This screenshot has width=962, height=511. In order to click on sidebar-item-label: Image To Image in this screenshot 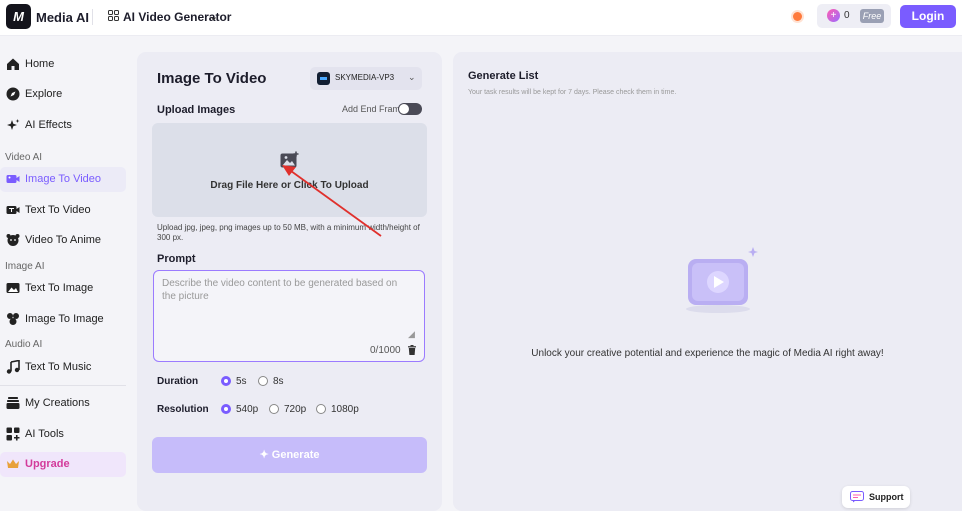, I will do `click(64, 319)`.